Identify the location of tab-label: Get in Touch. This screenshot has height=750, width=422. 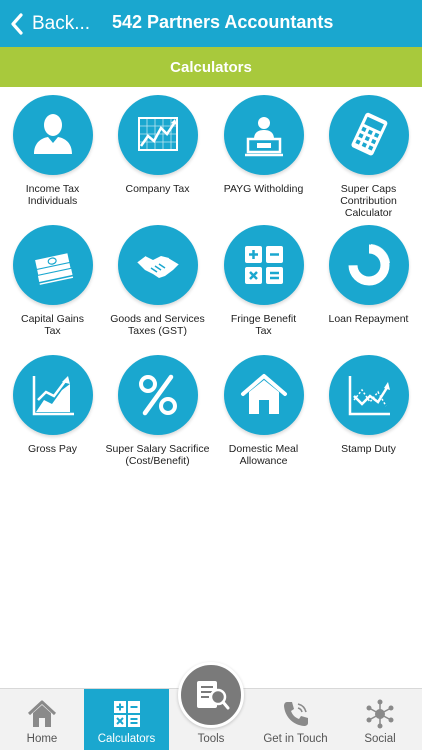
(295, 739).